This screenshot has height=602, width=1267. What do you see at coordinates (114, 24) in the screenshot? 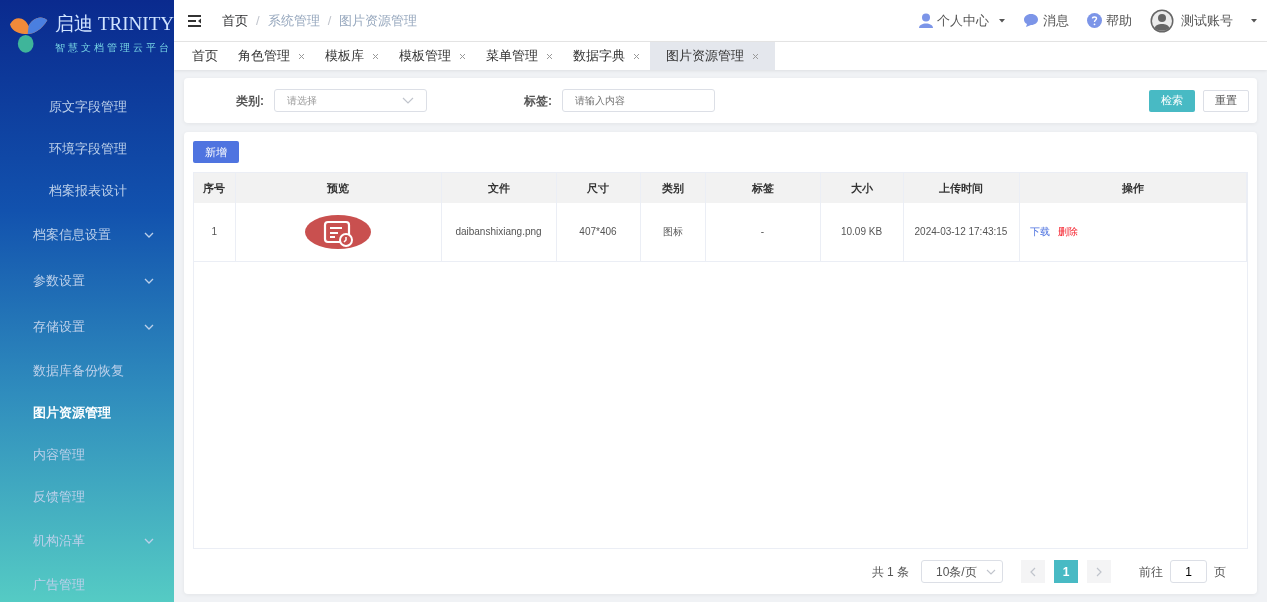
I see `logo-text: 启迪 TRINITY` at bounding box center [114, 24].